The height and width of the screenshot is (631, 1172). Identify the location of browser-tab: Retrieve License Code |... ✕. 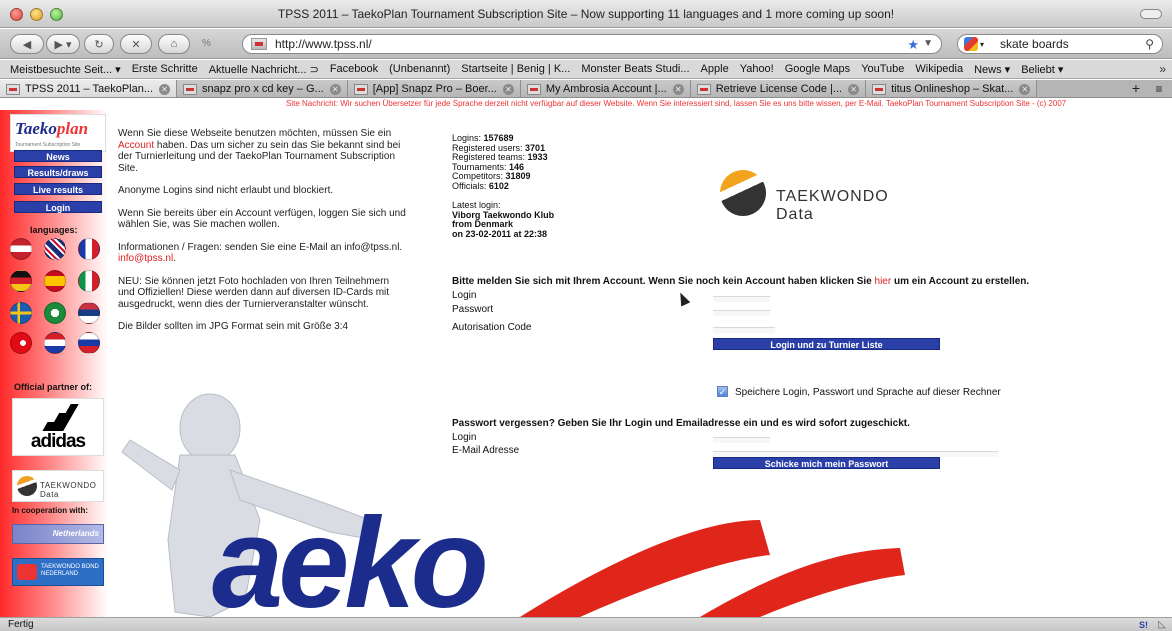
(778, 88).